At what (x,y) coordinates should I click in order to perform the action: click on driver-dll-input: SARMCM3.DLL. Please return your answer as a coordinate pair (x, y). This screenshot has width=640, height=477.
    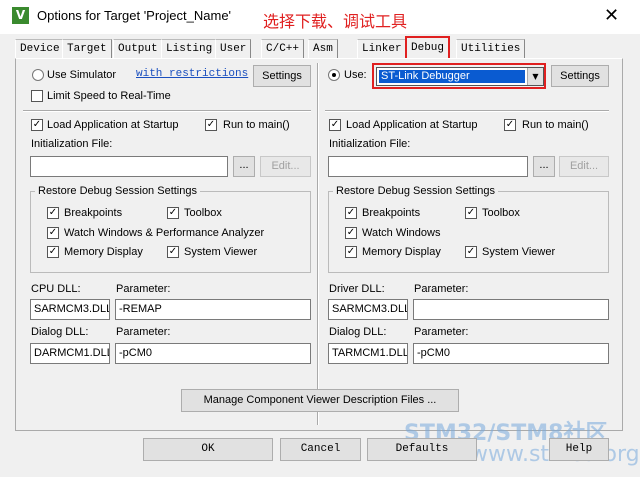
    Looking at the image, I should click on (368, 309).